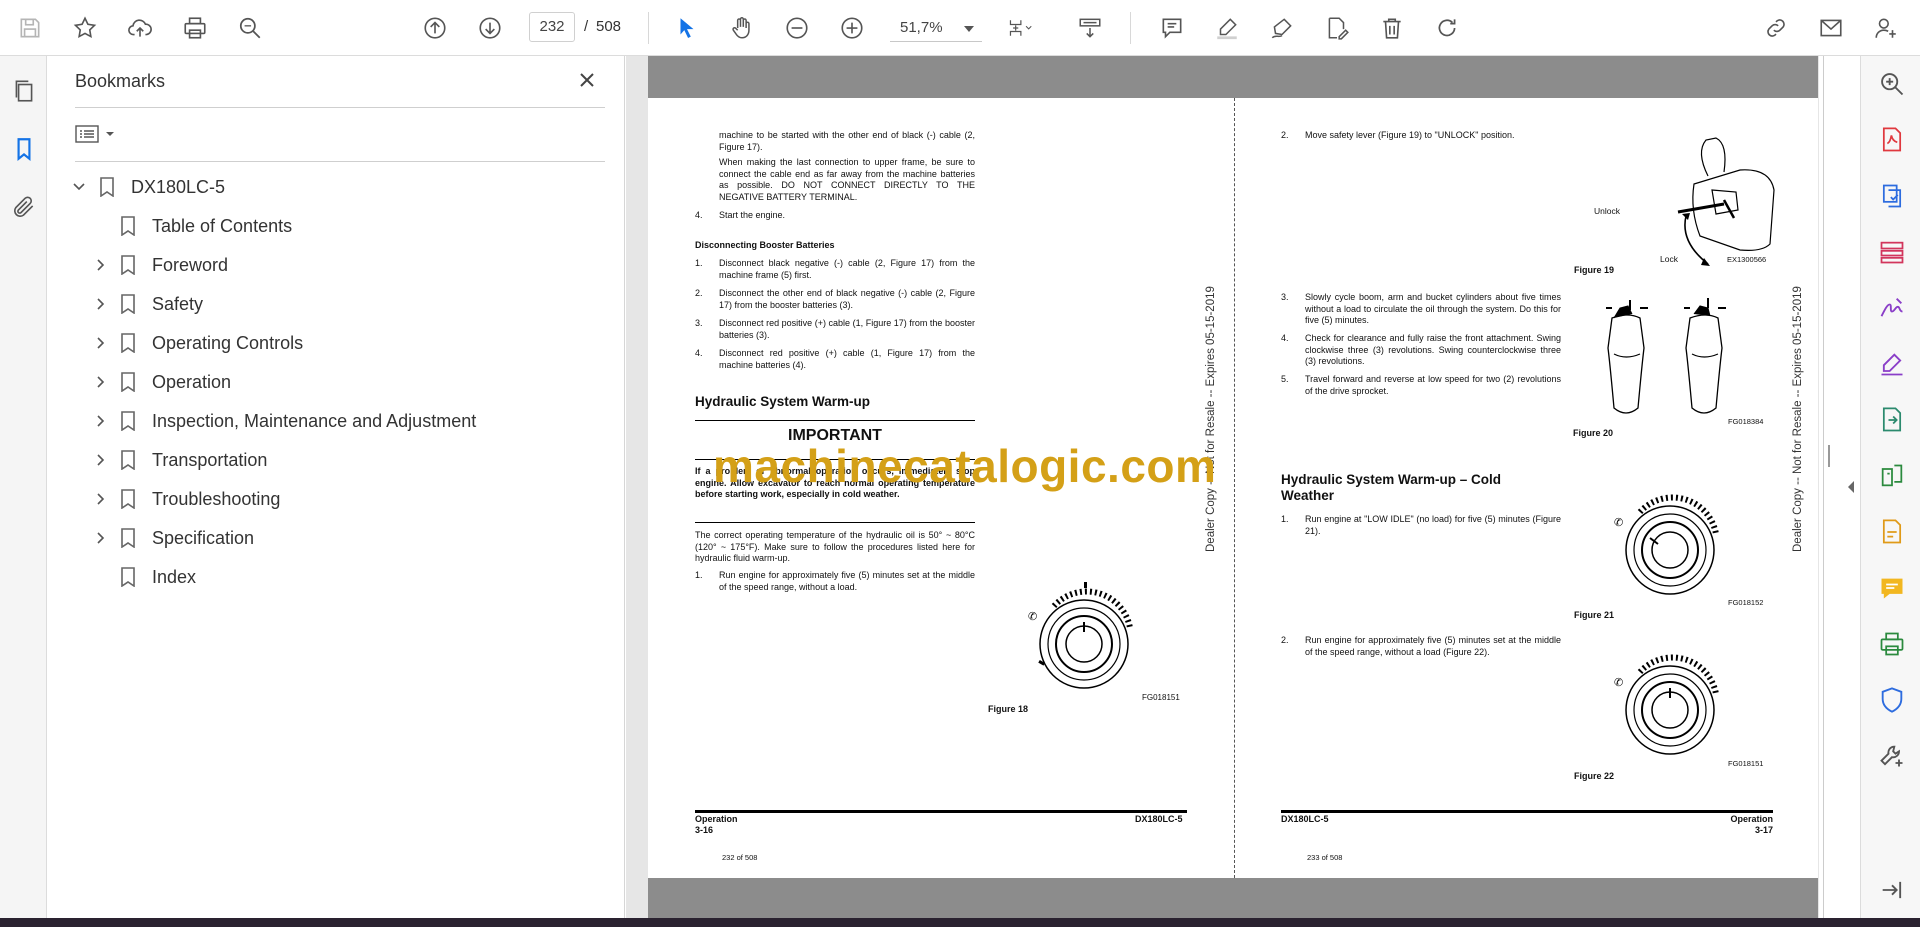 Image resolution: width=1920 pixels, height=927 pixels. I want to click on share-link-icon, so click(1776, 28).